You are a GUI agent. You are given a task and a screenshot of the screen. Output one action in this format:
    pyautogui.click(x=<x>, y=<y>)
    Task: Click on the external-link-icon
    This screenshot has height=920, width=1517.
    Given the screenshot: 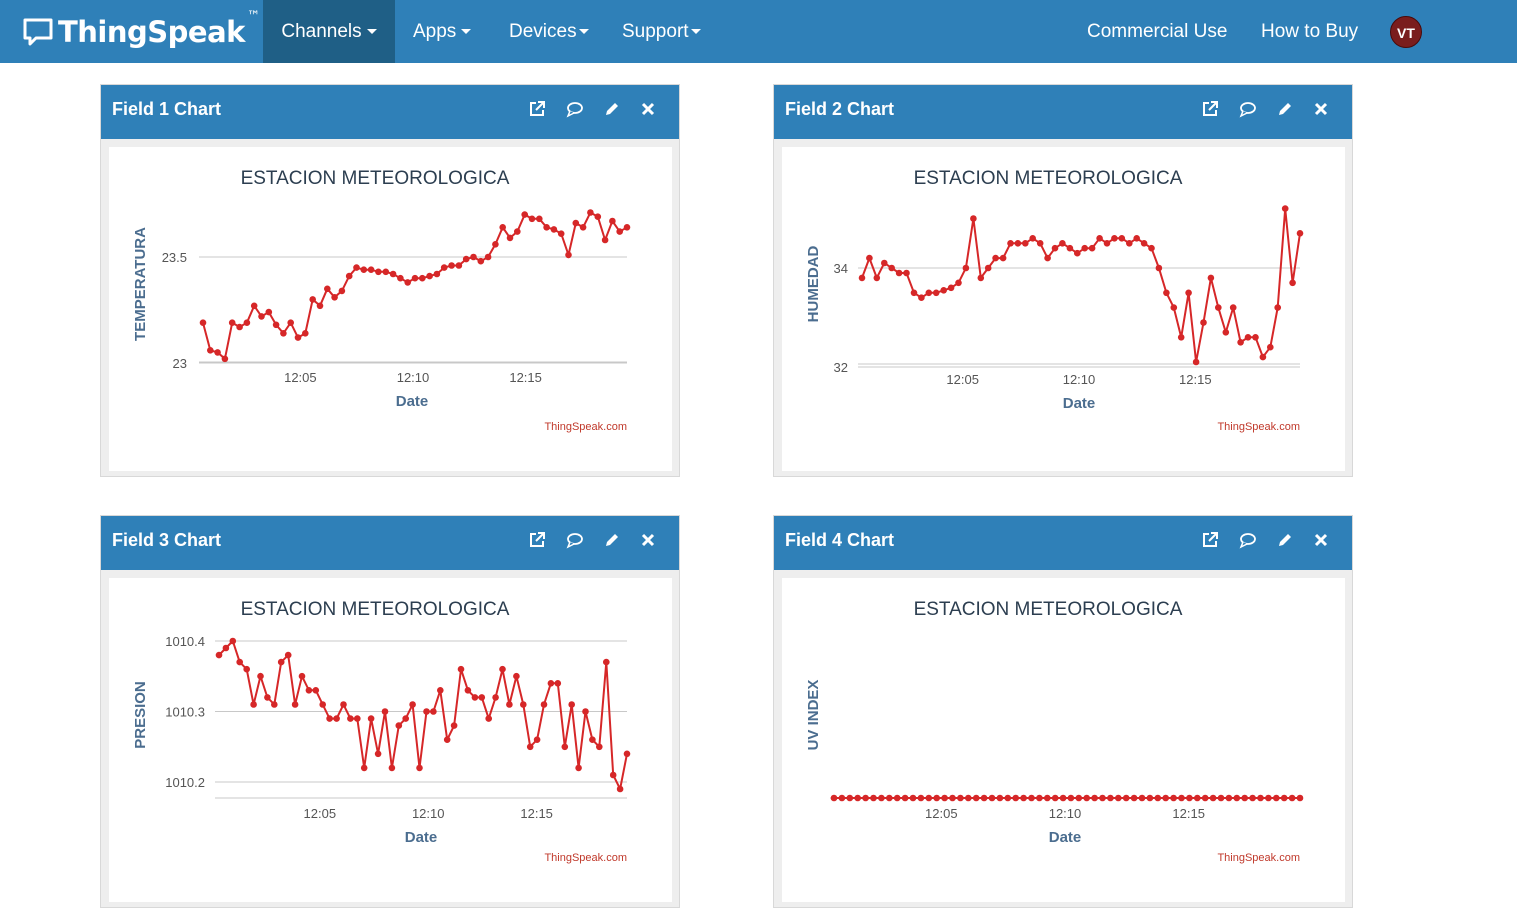 What is the action you would take?
    pyautogui.click(x=537, y=540)
    